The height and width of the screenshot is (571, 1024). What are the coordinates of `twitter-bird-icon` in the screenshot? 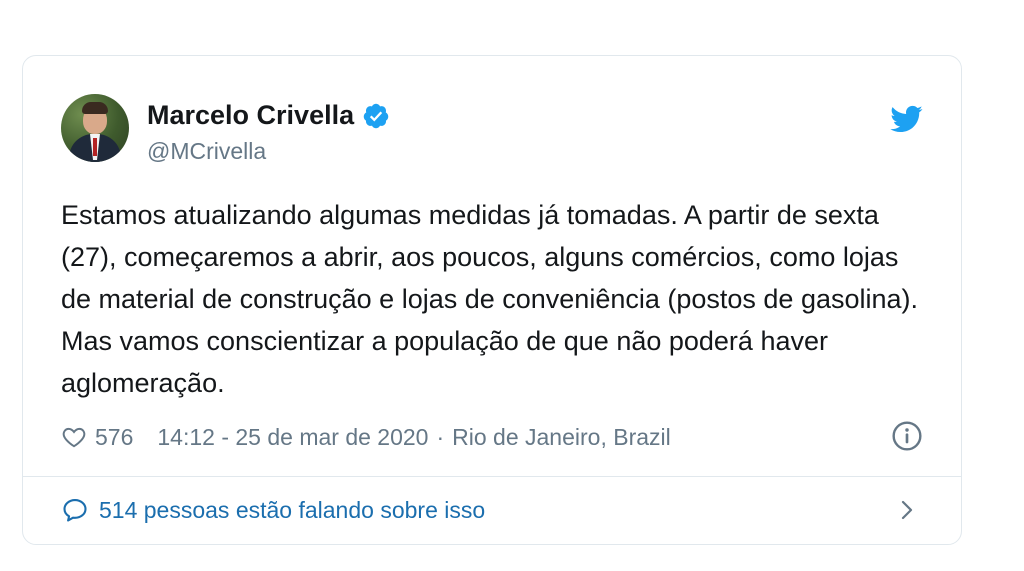 It's located at (906, 119).